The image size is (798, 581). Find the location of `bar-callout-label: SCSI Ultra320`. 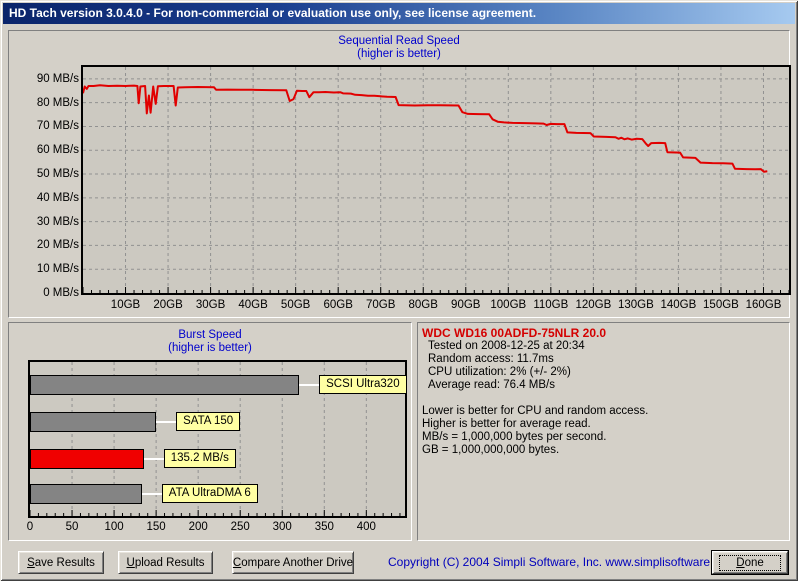

bar-callout-label: SCSI Ultra320 is located at coordinates (363, 384).